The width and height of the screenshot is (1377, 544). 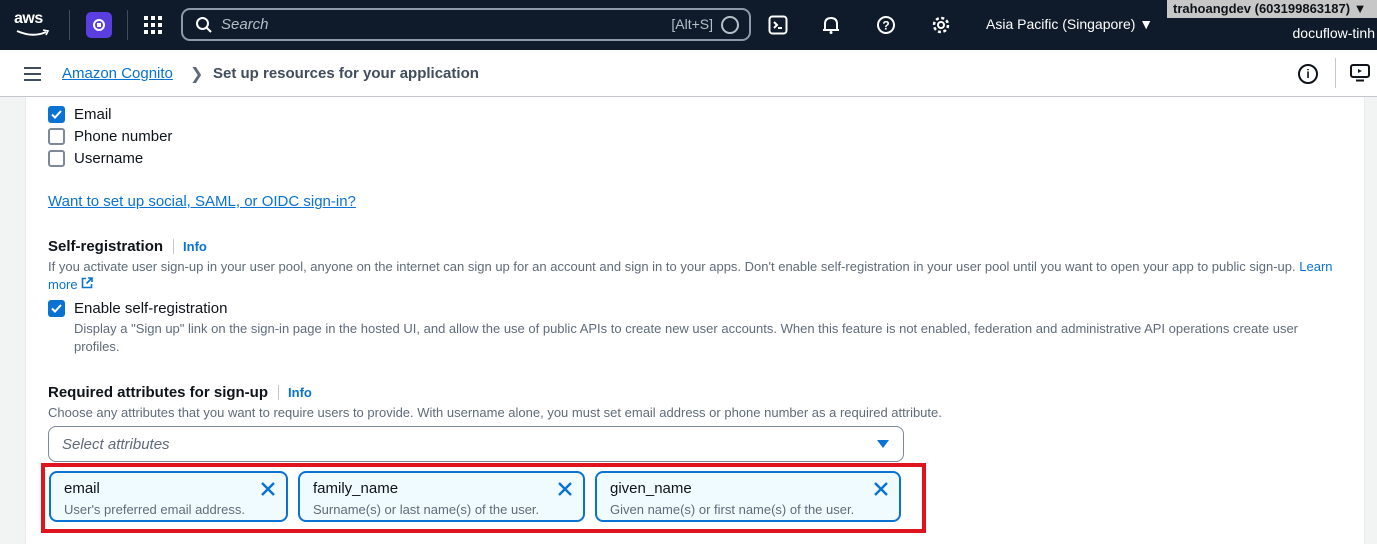 I want to click on cognito-service-icon, so click(x=99, y=25).